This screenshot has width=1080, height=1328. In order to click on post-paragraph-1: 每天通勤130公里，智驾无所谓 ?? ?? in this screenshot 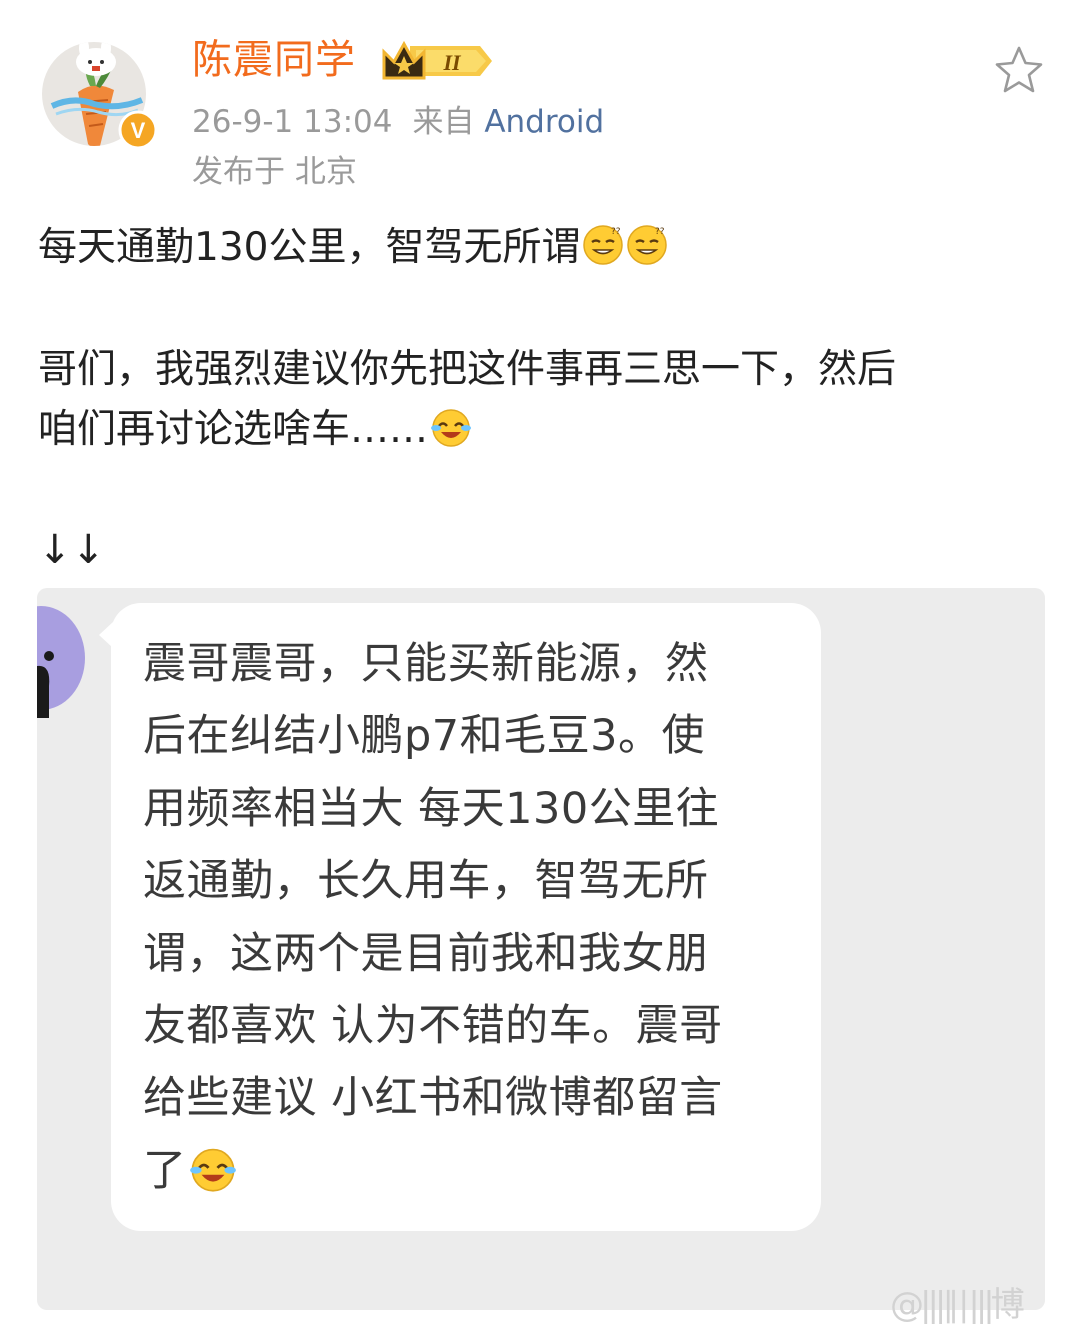, I will do `click(543, 248)`.